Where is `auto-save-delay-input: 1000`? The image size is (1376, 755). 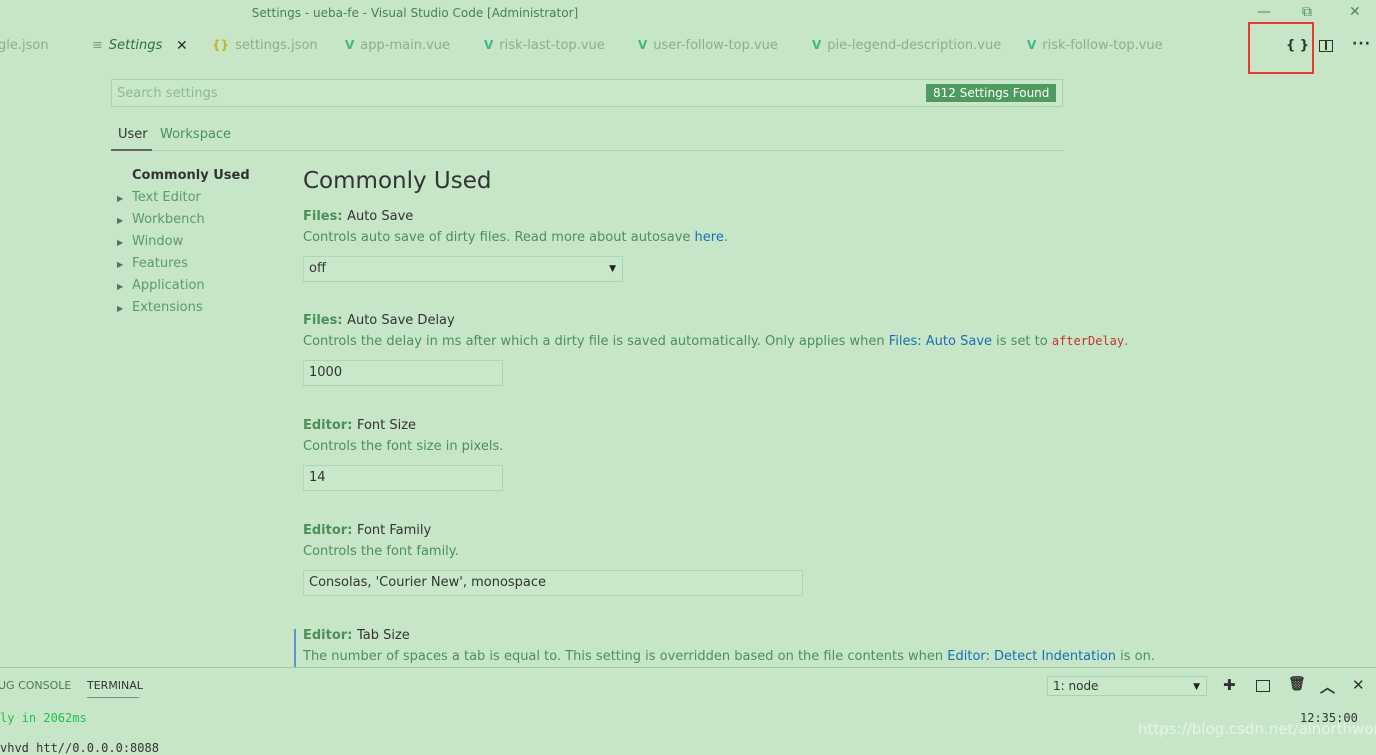
auto-save-delay-input: 1000 is located at coordinates (403, 373).